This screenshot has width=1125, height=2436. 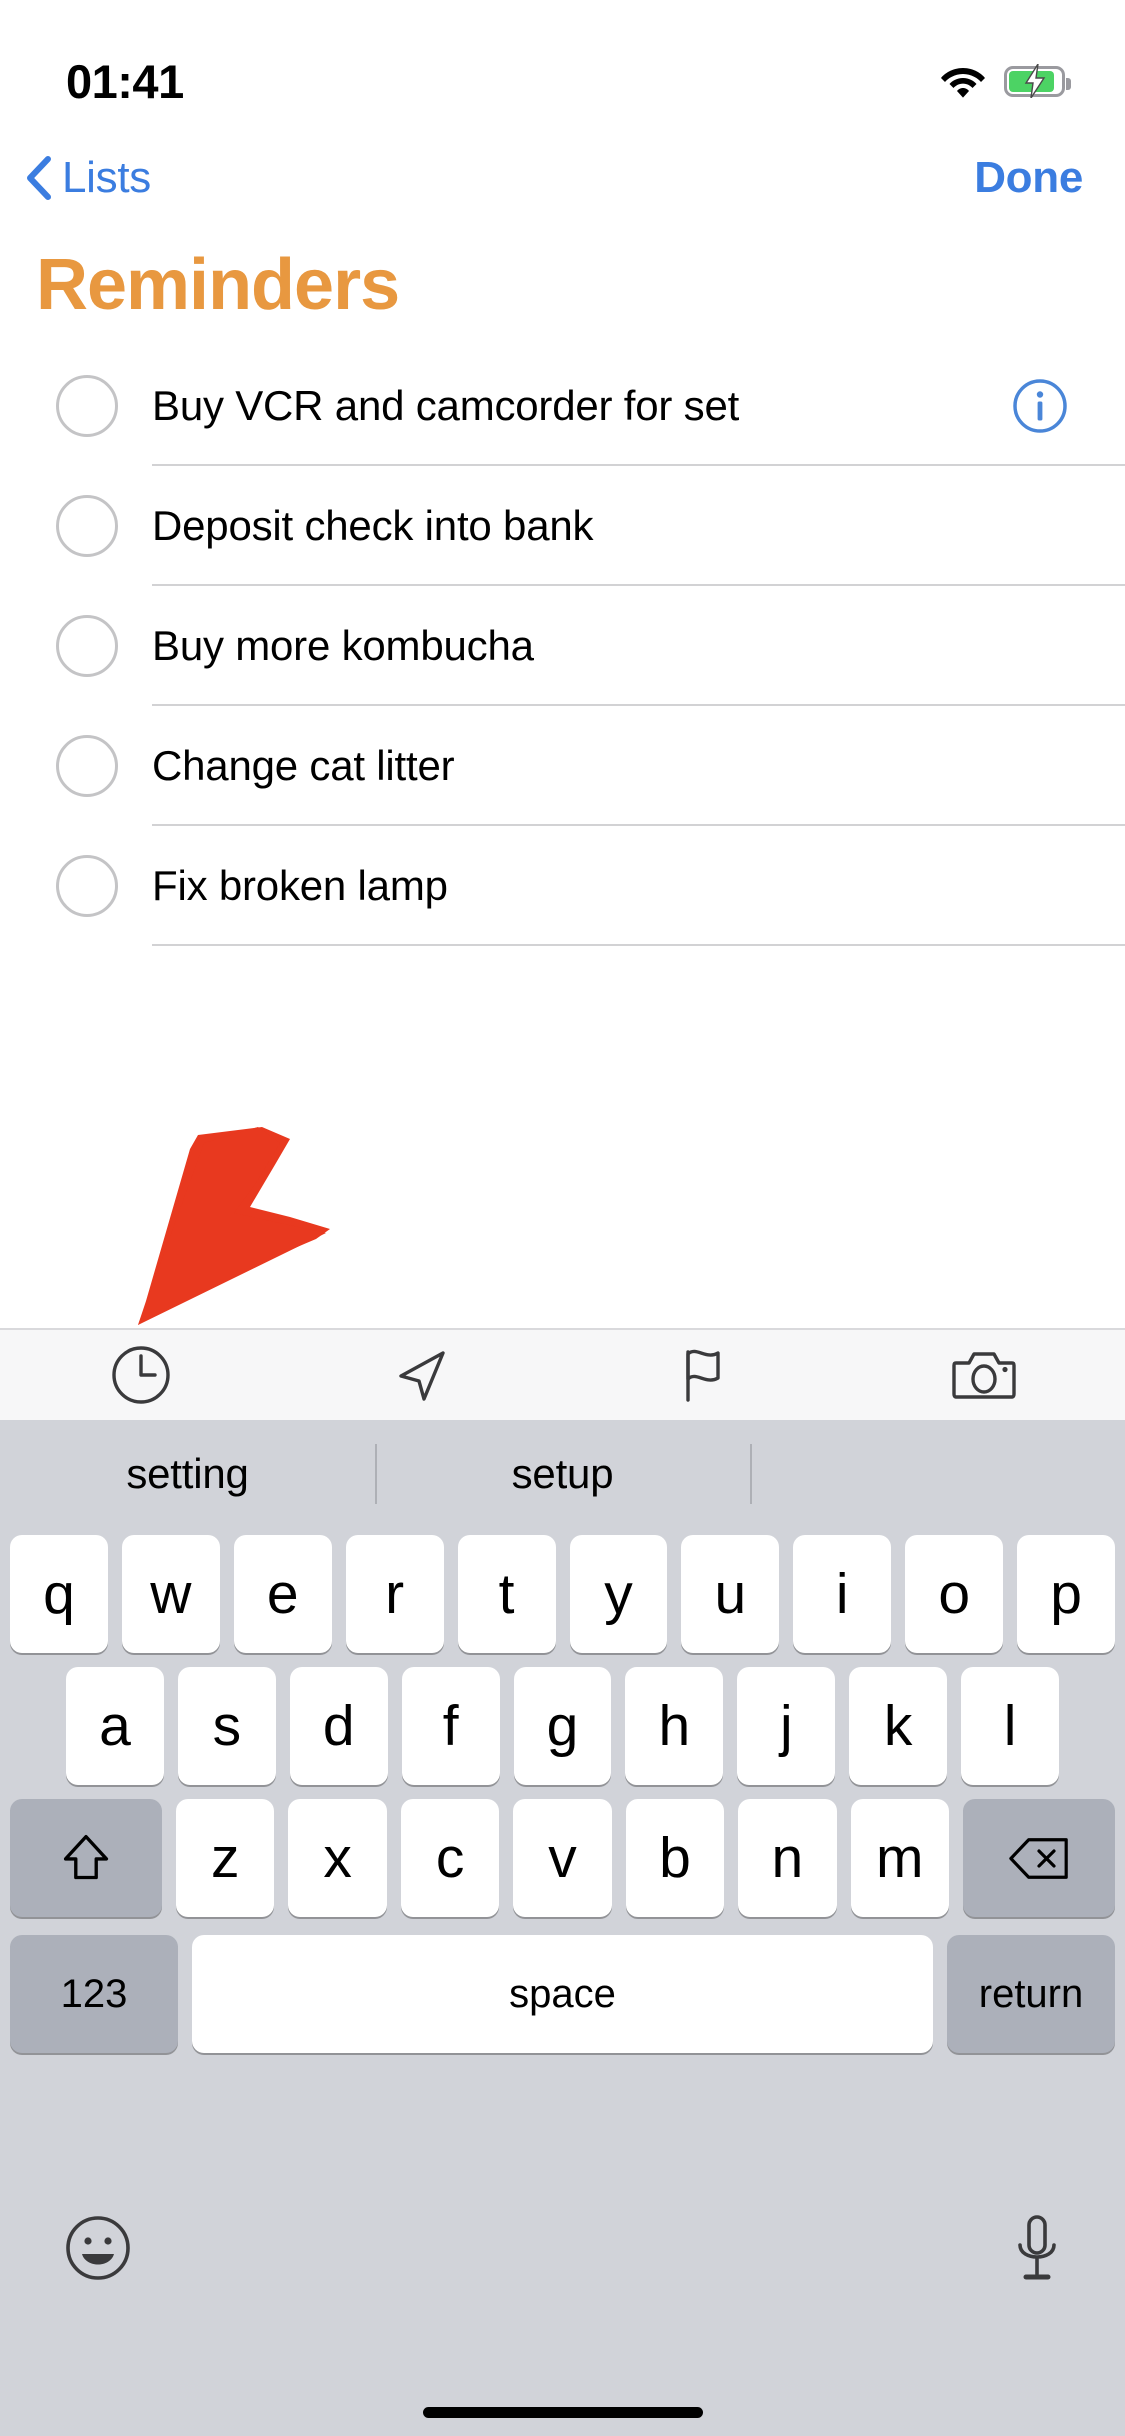 I want to click on status-bar: 01:41, so click(x=562, y=66).